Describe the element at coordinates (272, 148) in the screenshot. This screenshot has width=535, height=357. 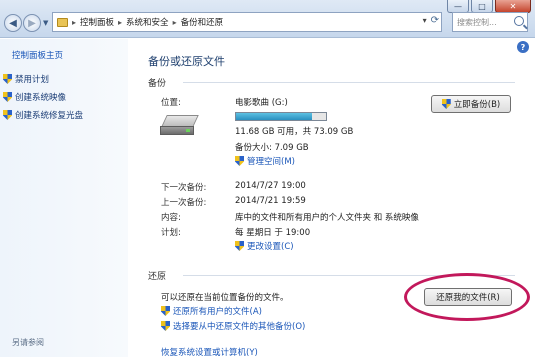
I see `backup-size-text: 备份大小: 7.09 GB` at that location.